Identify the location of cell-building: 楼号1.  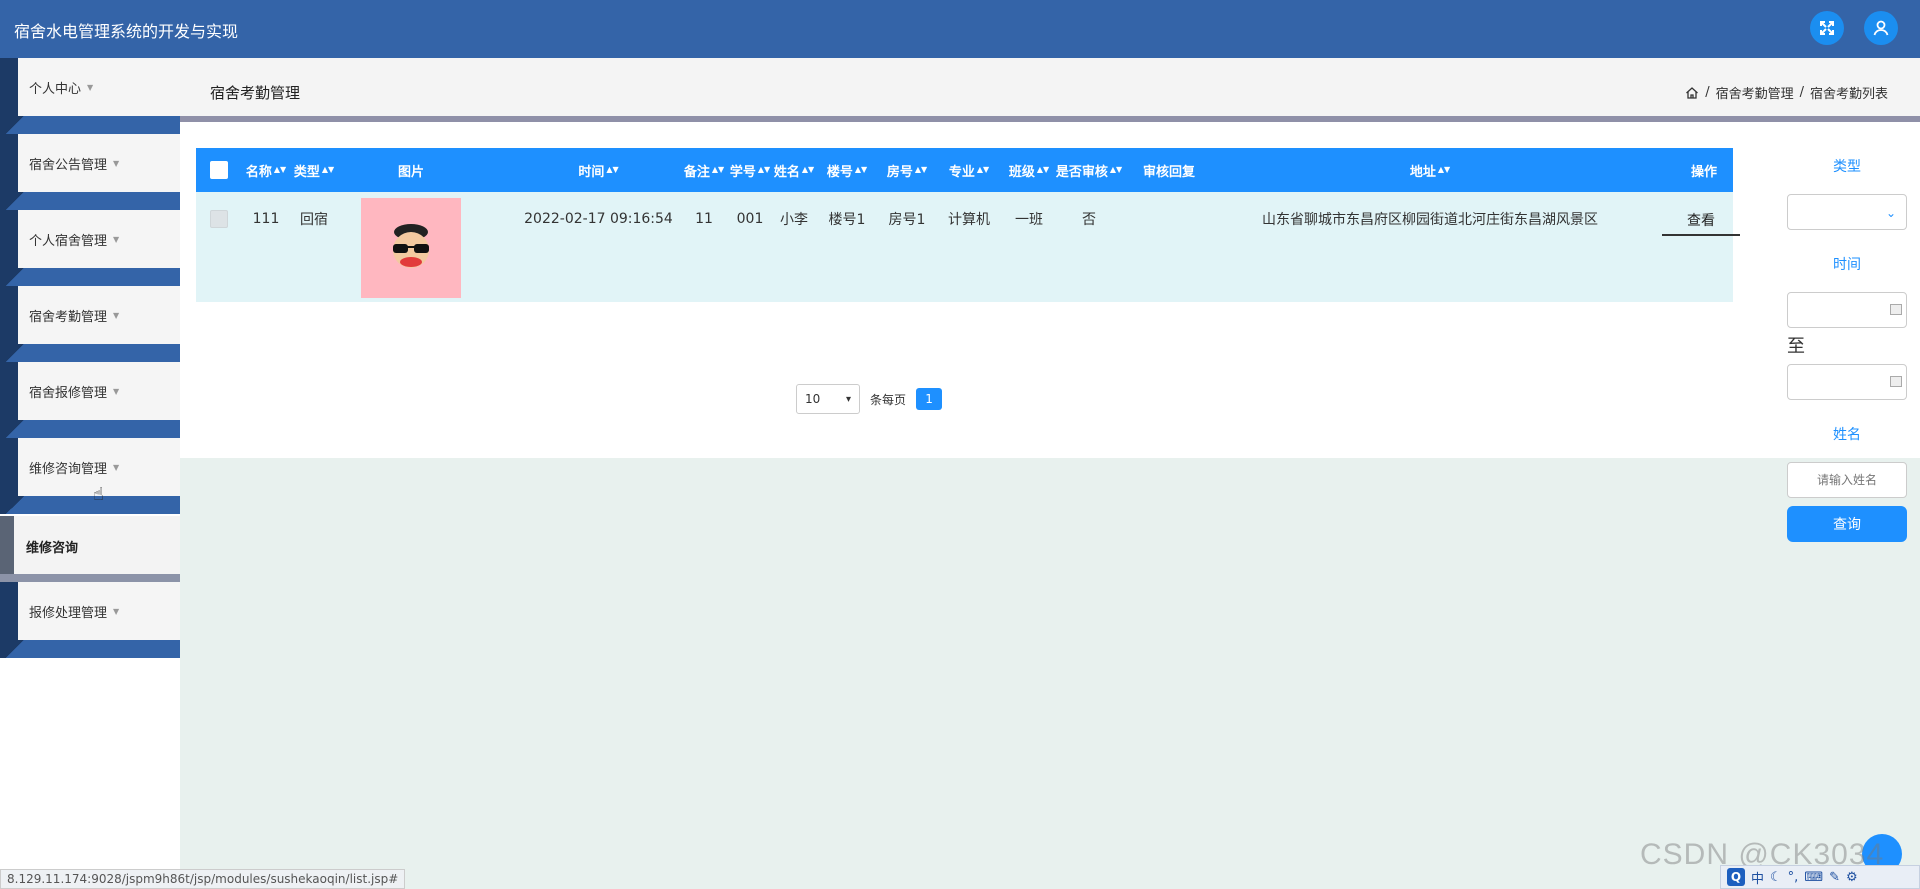
(847, 220).